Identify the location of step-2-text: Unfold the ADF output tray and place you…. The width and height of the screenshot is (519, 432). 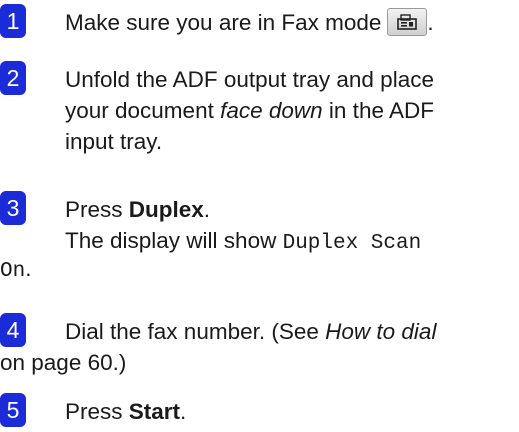
(249, 110).